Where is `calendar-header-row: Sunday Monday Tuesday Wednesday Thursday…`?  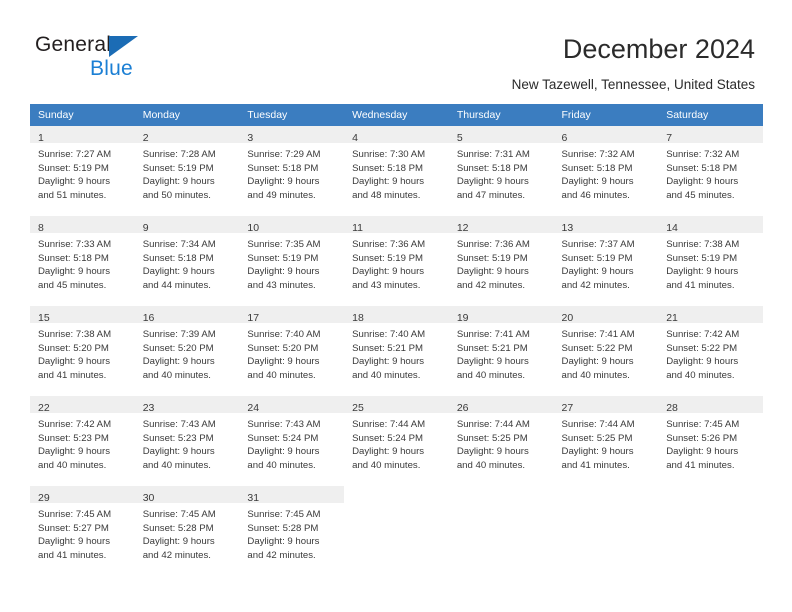 calendar-header-row: Sunday Monday Tuesday Wednesday Thursday… is located at coordinates (396, 115).